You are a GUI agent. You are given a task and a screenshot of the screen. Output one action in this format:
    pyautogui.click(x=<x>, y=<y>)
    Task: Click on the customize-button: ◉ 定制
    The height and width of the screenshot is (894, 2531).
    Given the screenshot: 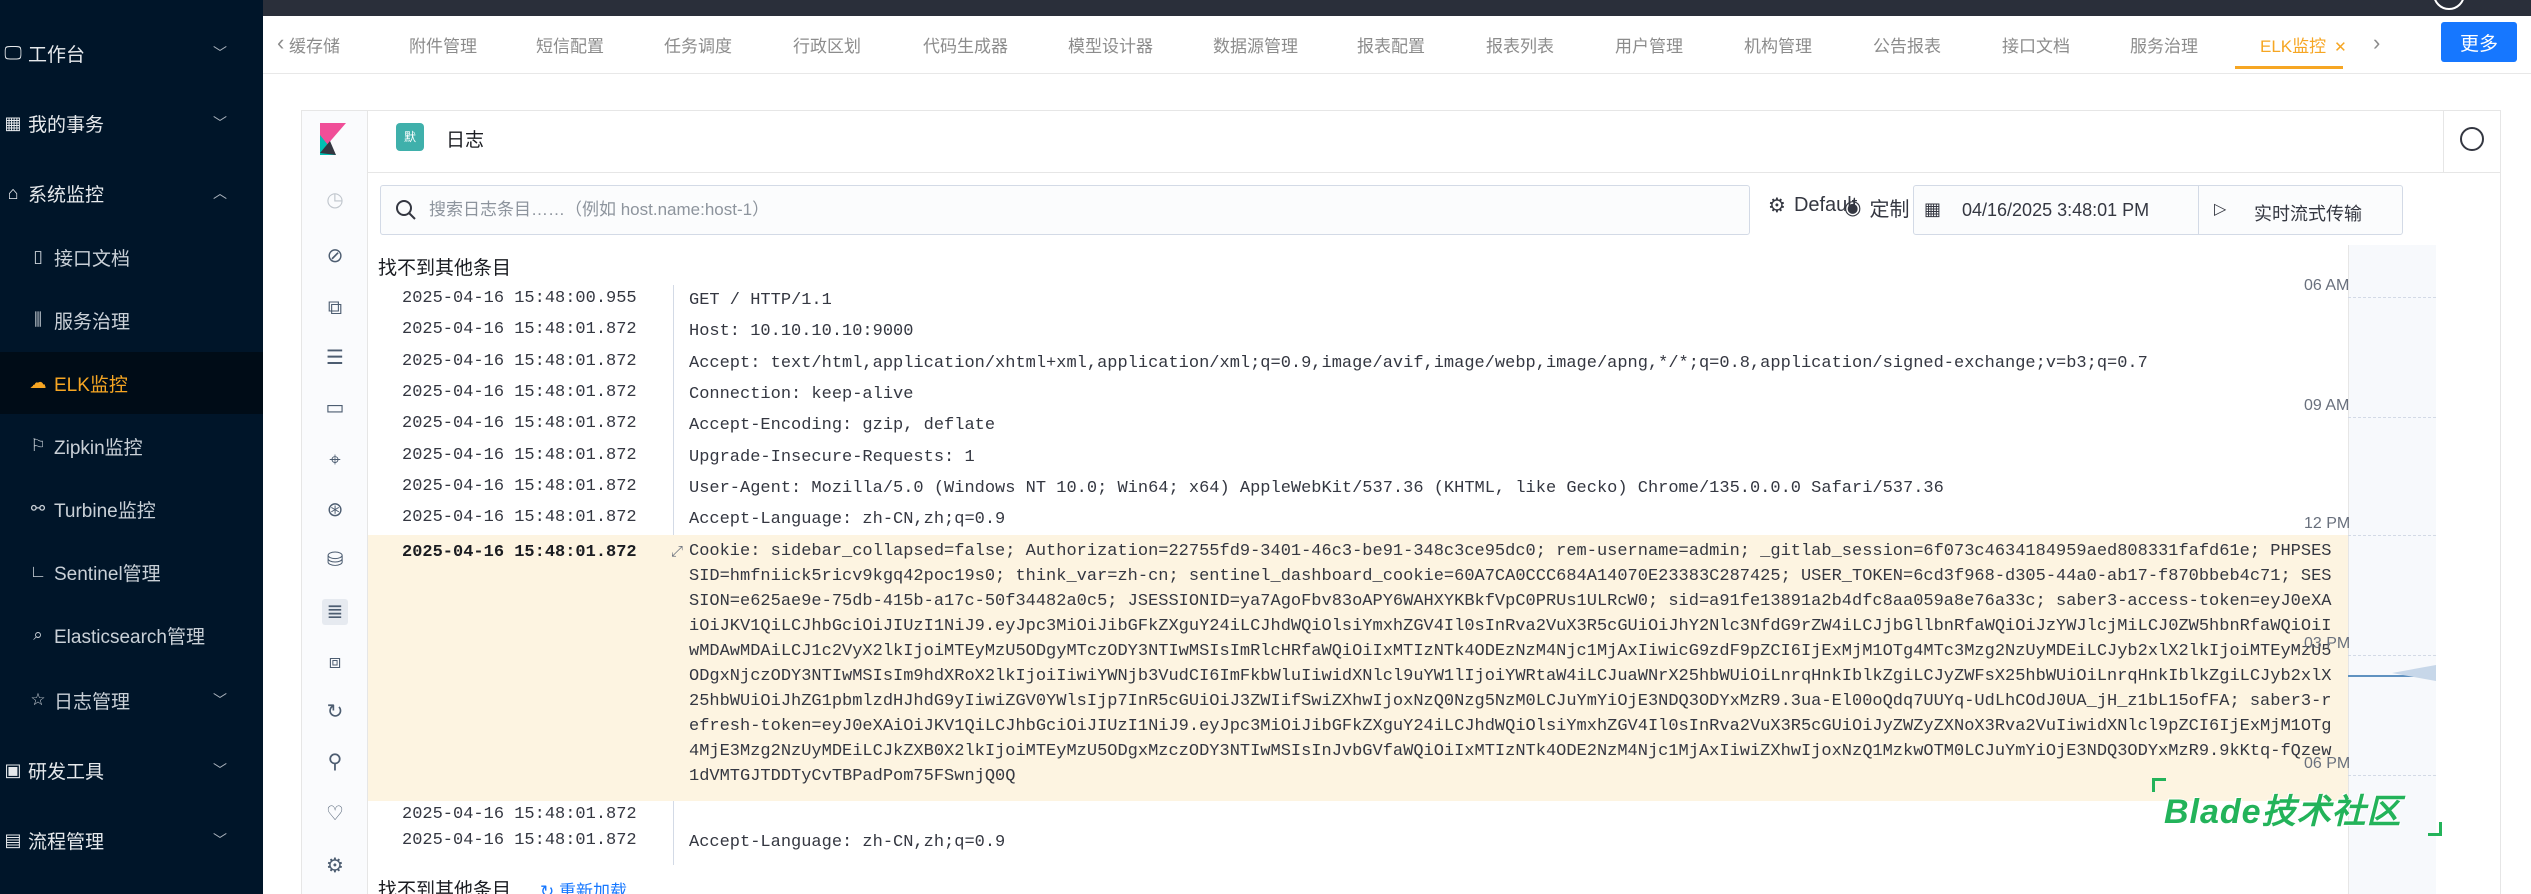 What is the action you would take?
    pyautogui.click(x=1876, y=207)
    